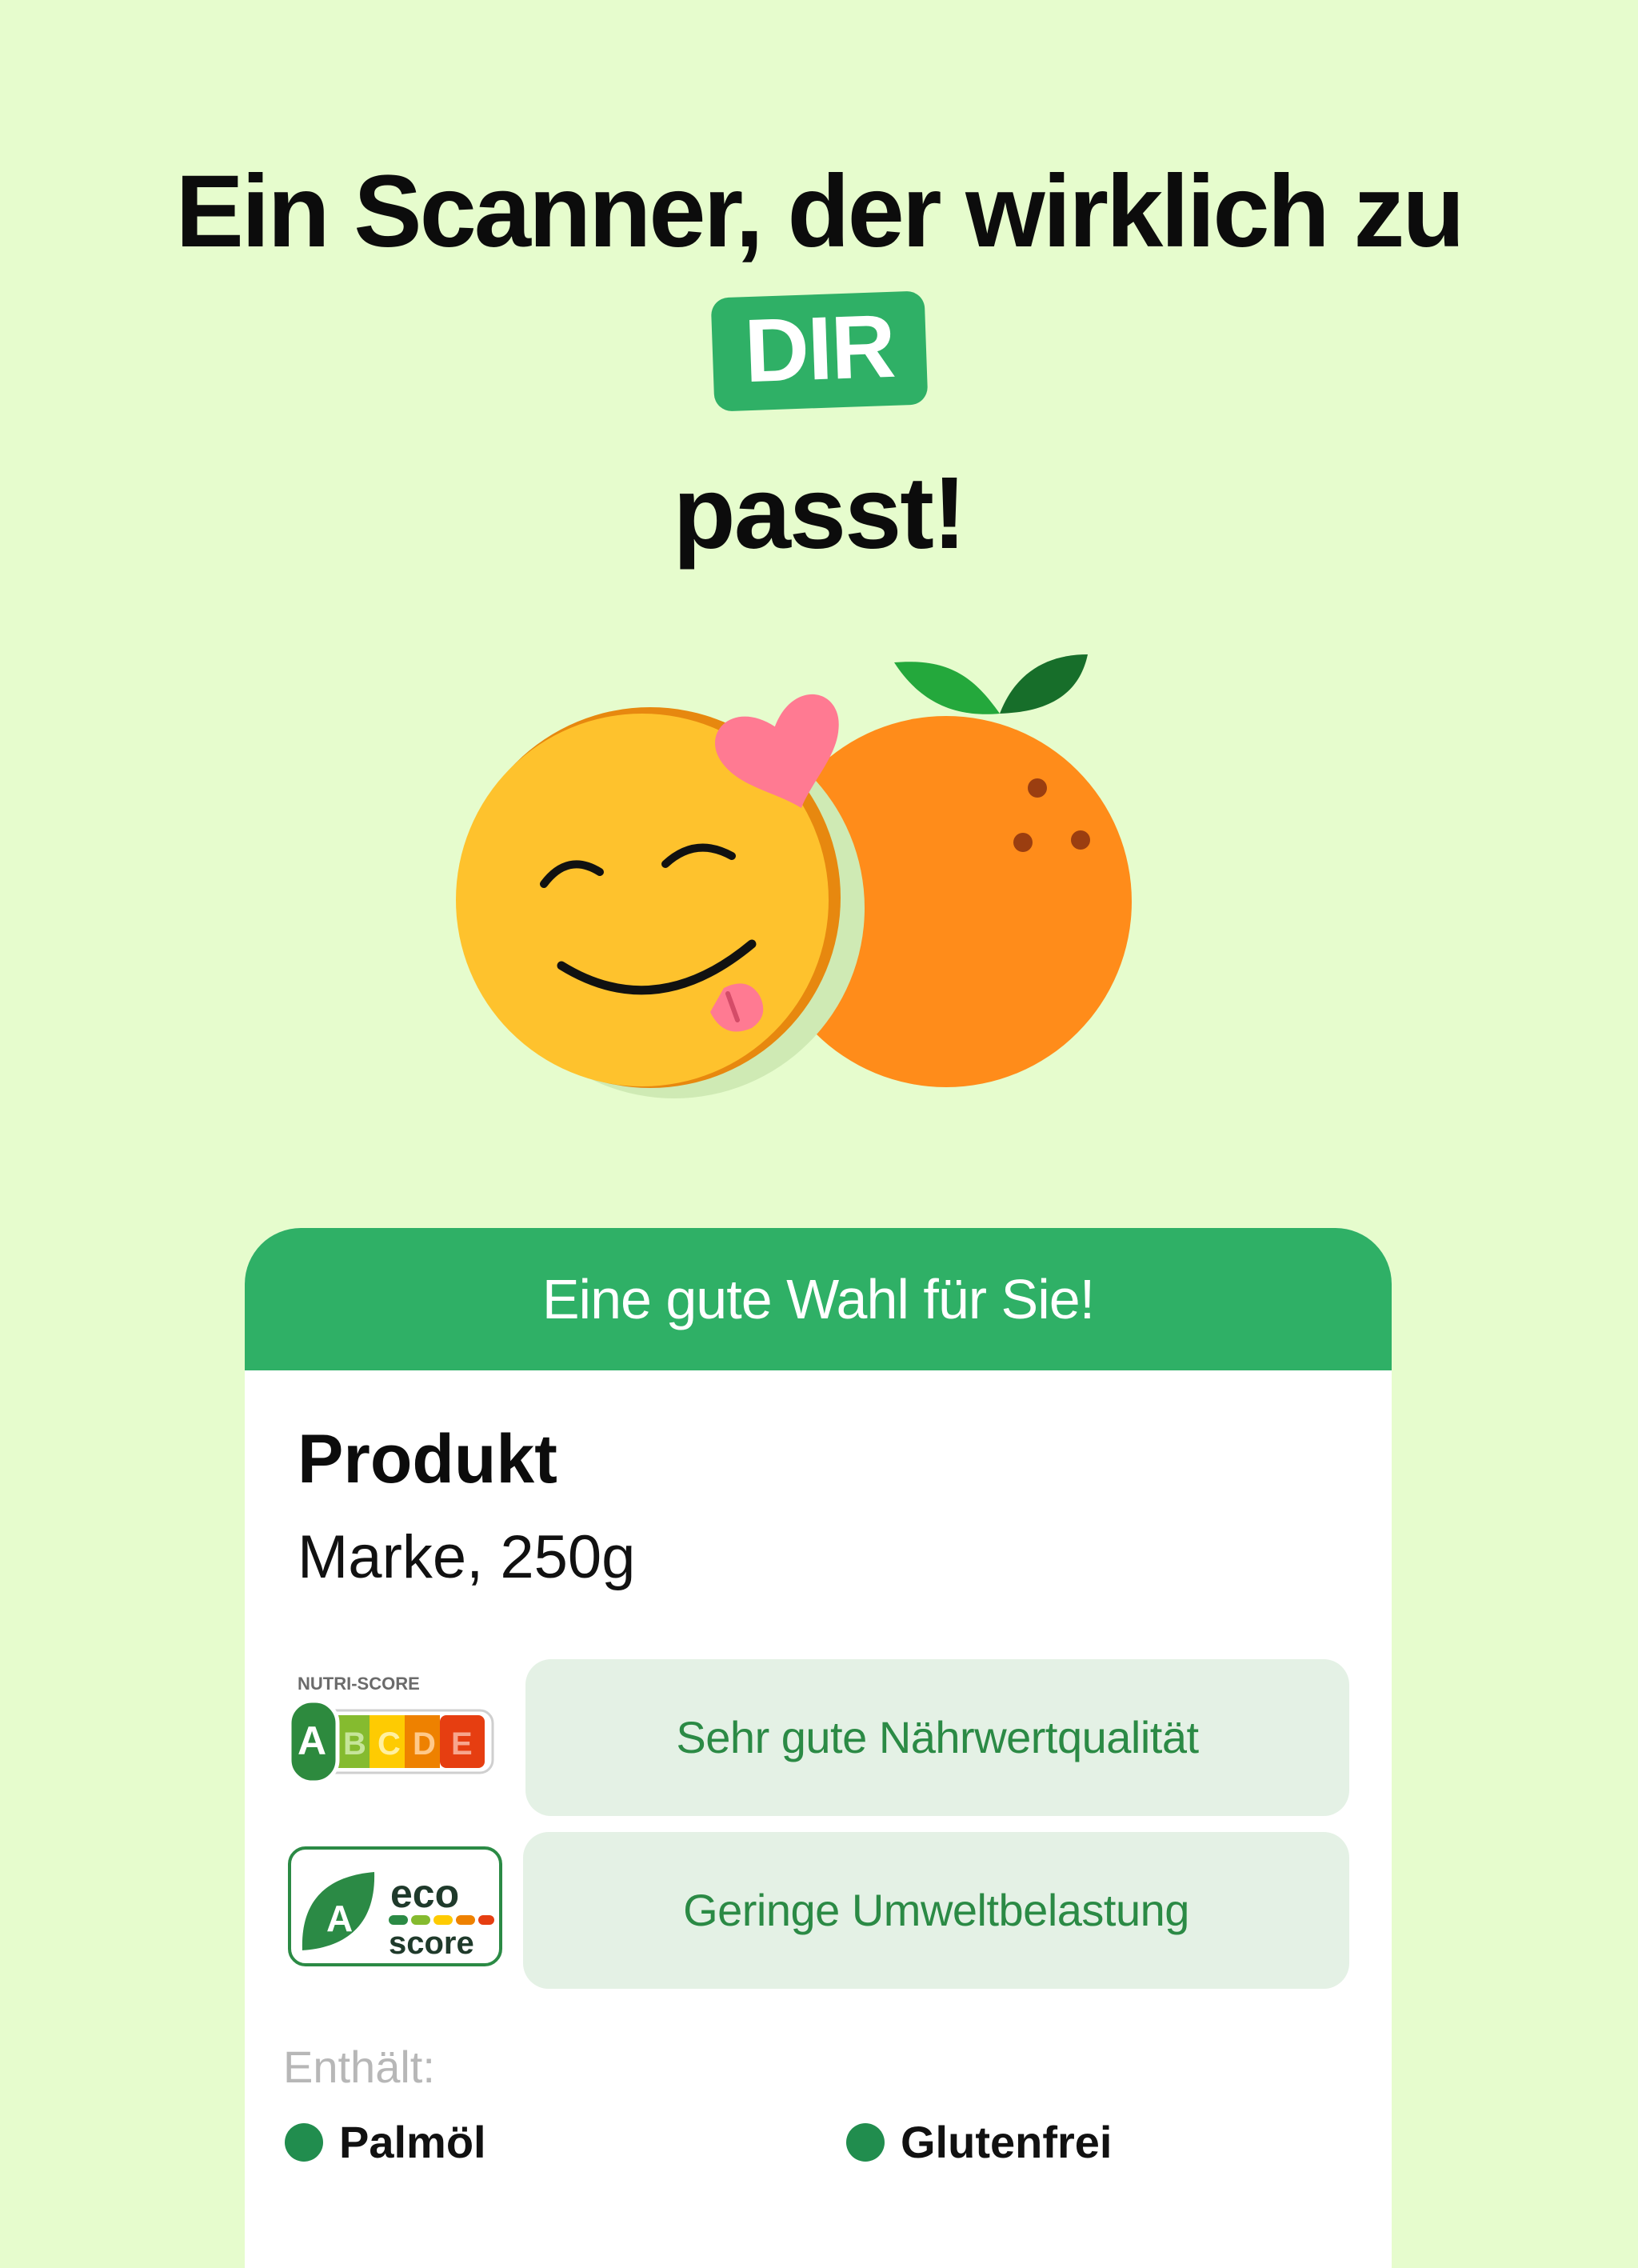  I want to click on grade-d: D, so click(425, 1744).